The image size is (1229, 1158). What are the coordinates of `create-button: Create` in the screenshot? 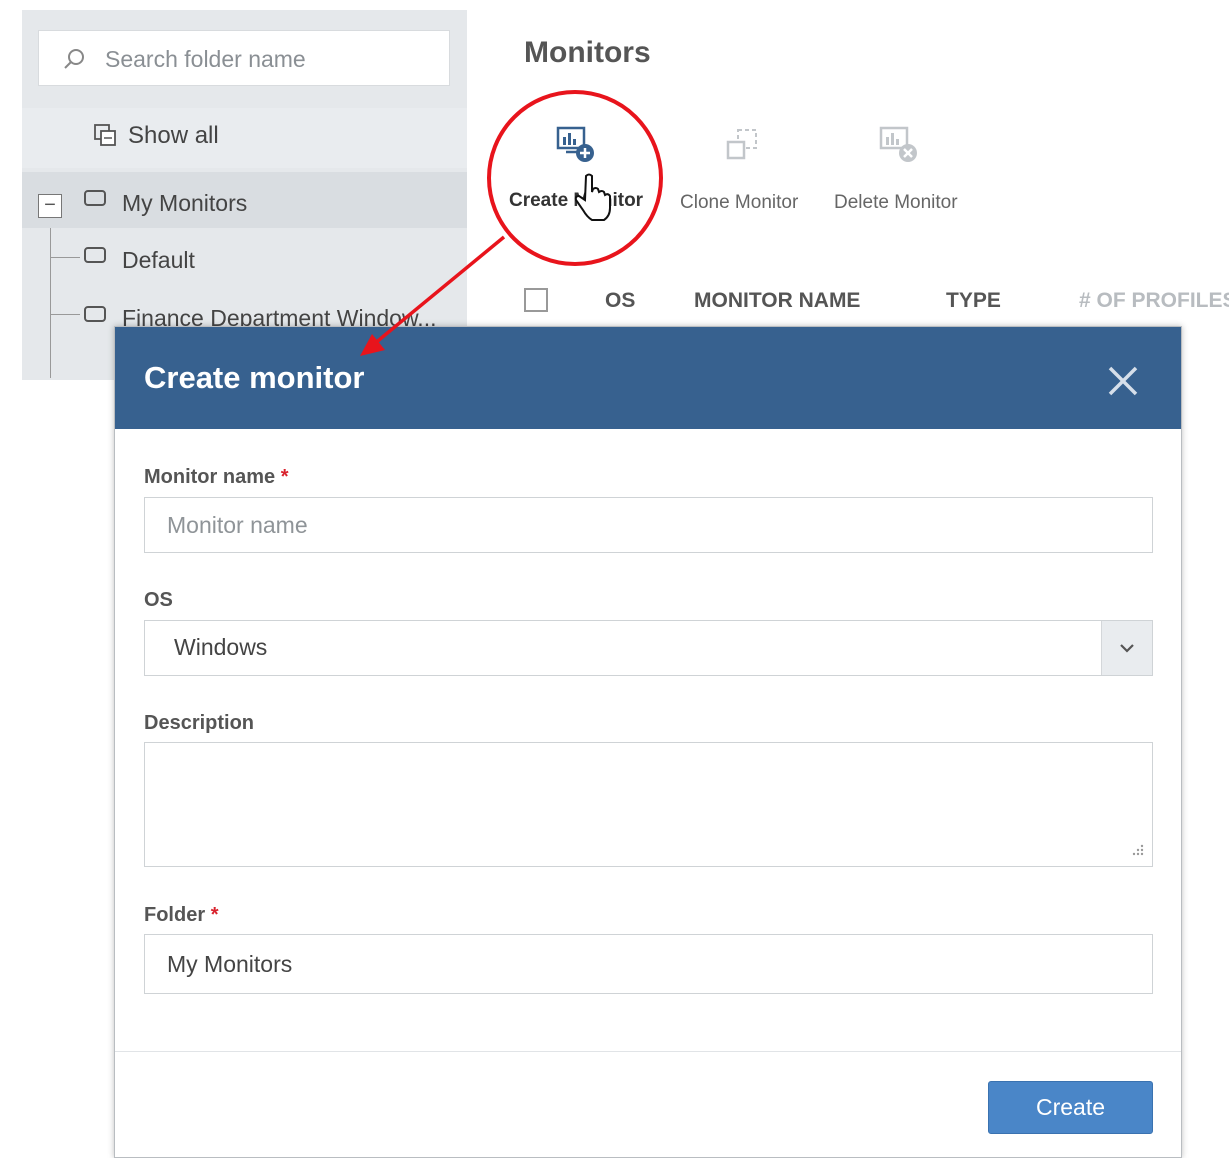 It's located at (1070, 1107).